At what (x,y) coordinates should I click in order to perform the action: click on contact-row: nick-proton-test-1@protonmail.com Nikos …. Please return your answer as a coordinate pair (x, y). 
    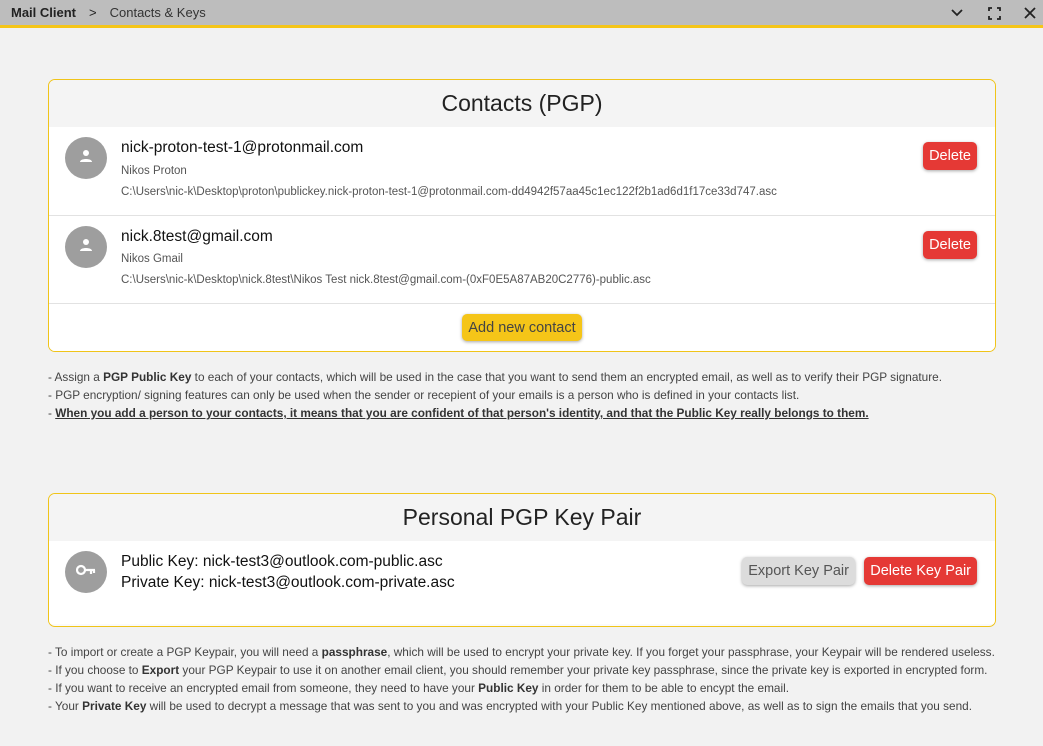
    Looking at the image, I should click on (522, 171).